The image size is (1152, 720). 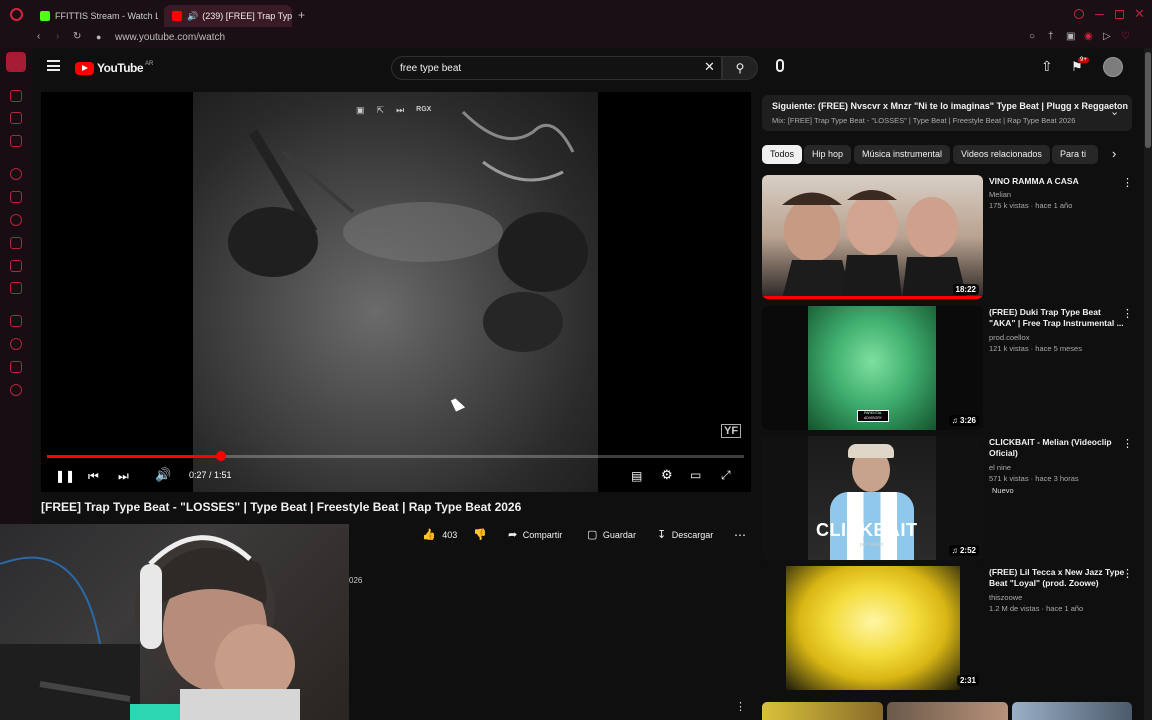 What do you see at coordinates (872, 237) in the screenshot?
I see `recommendation-thumbnail: 18:22` at bounding box center [872, 237].